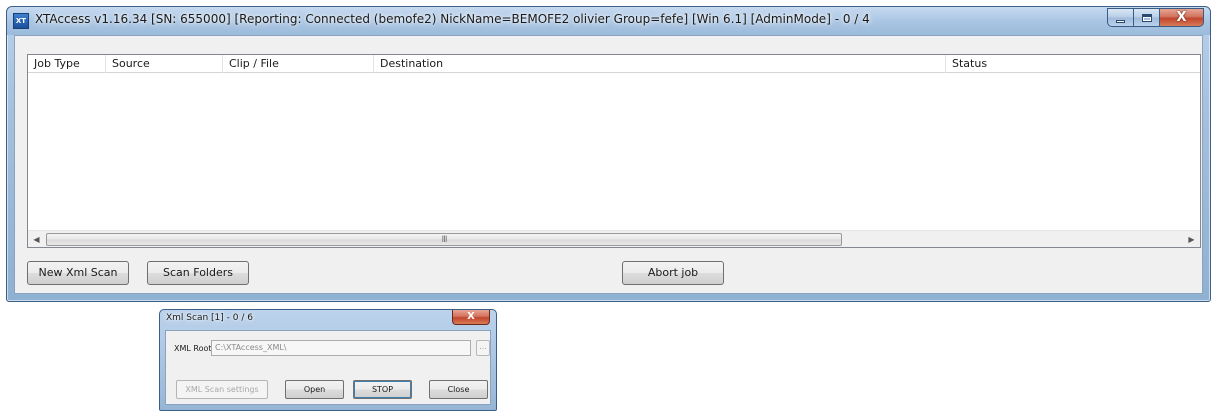 The image size is (1214, 412). I want to click on close-button: X, so click(1182, 17).